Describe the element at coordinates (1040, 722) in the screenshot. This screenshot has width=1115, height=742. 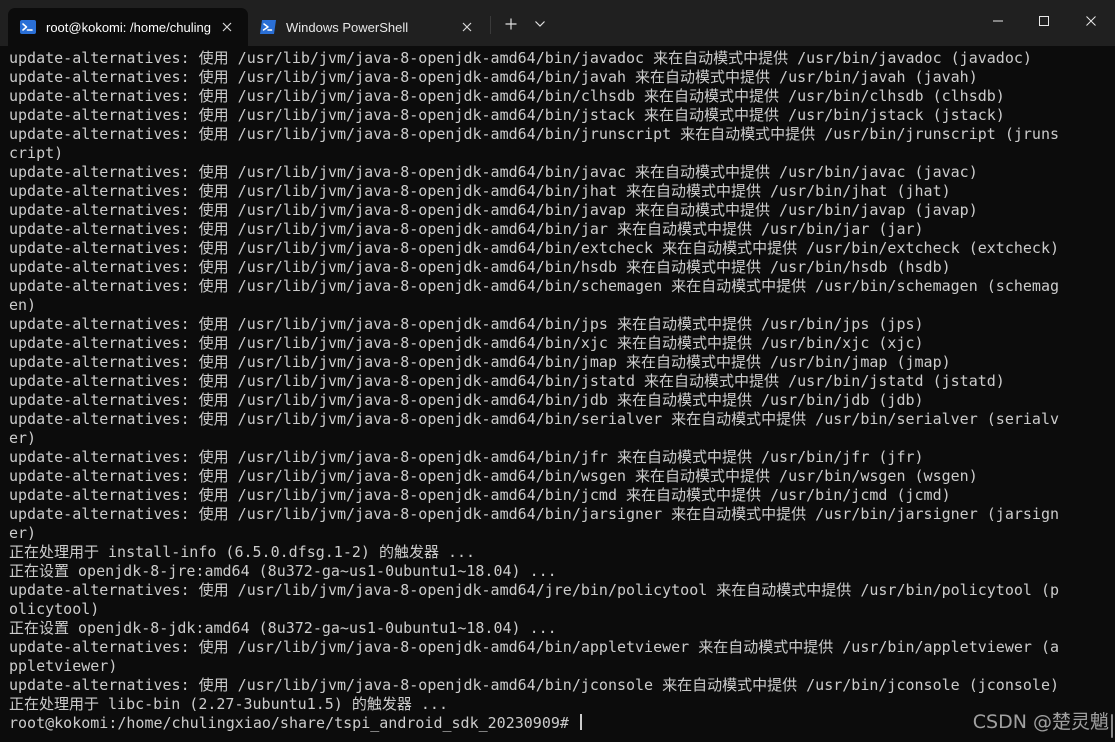
I see `watermark: CSDN @楚灵魈` at that location.